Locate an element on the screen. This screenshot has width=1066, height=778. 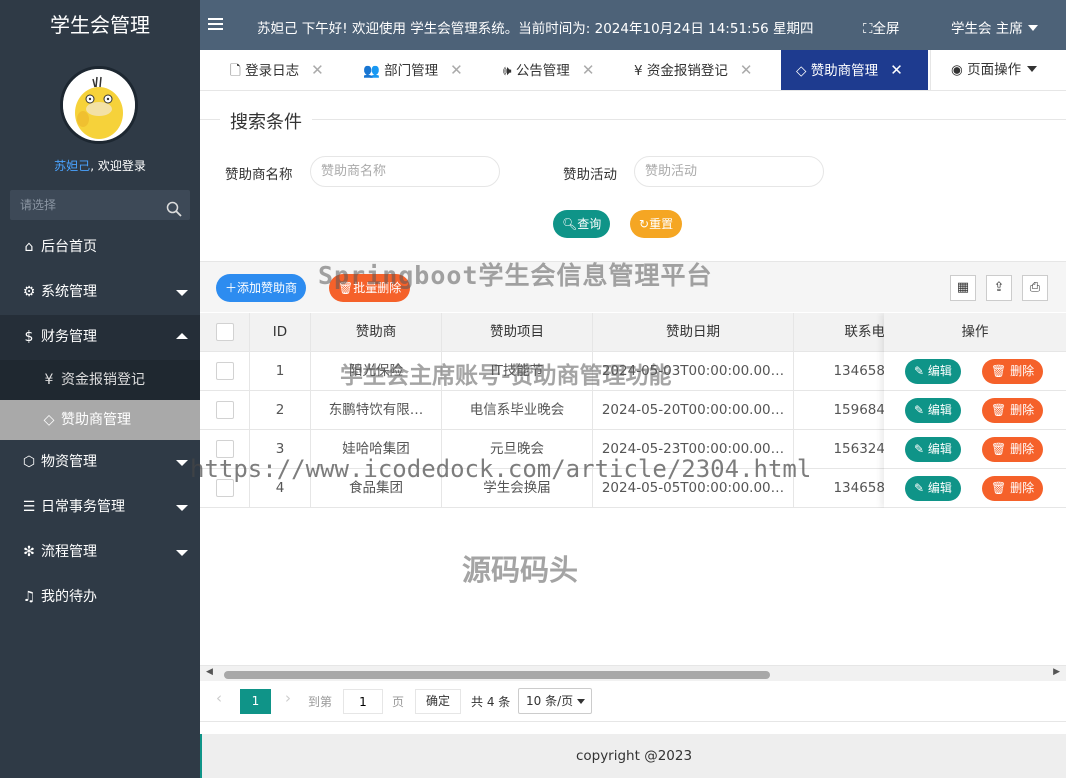
refresh-icon: ↻ is located at coordinates (644, 224).